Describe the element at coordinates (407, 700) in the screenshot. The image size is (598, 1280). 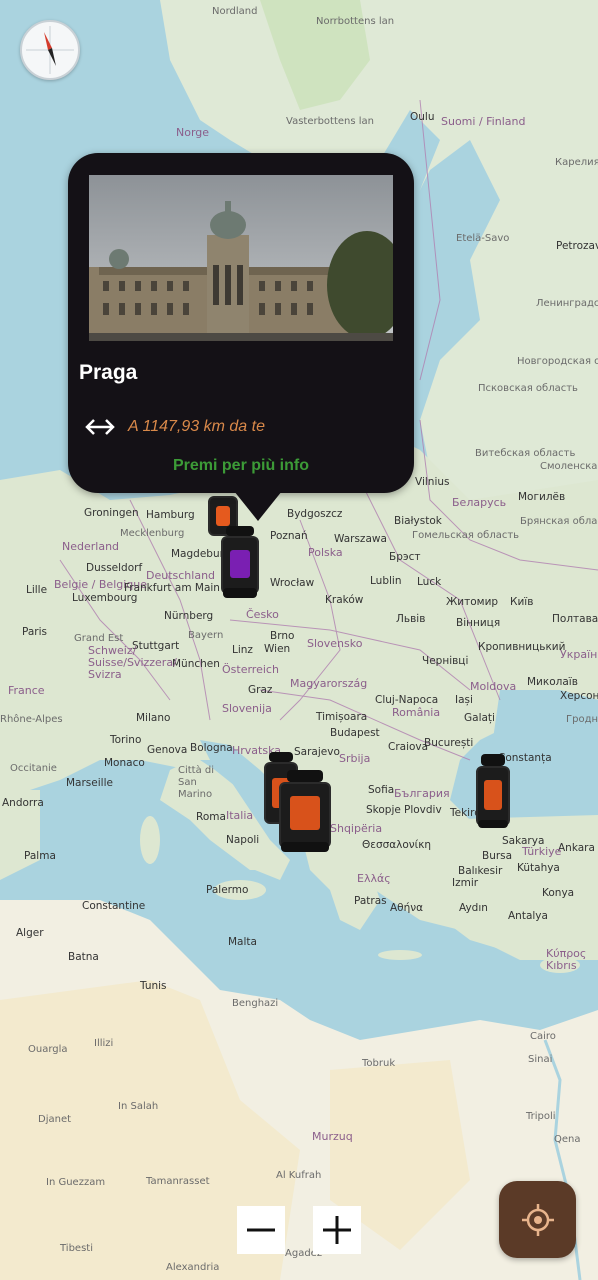
I see `map-label: Cluj-Napoca` at that location.